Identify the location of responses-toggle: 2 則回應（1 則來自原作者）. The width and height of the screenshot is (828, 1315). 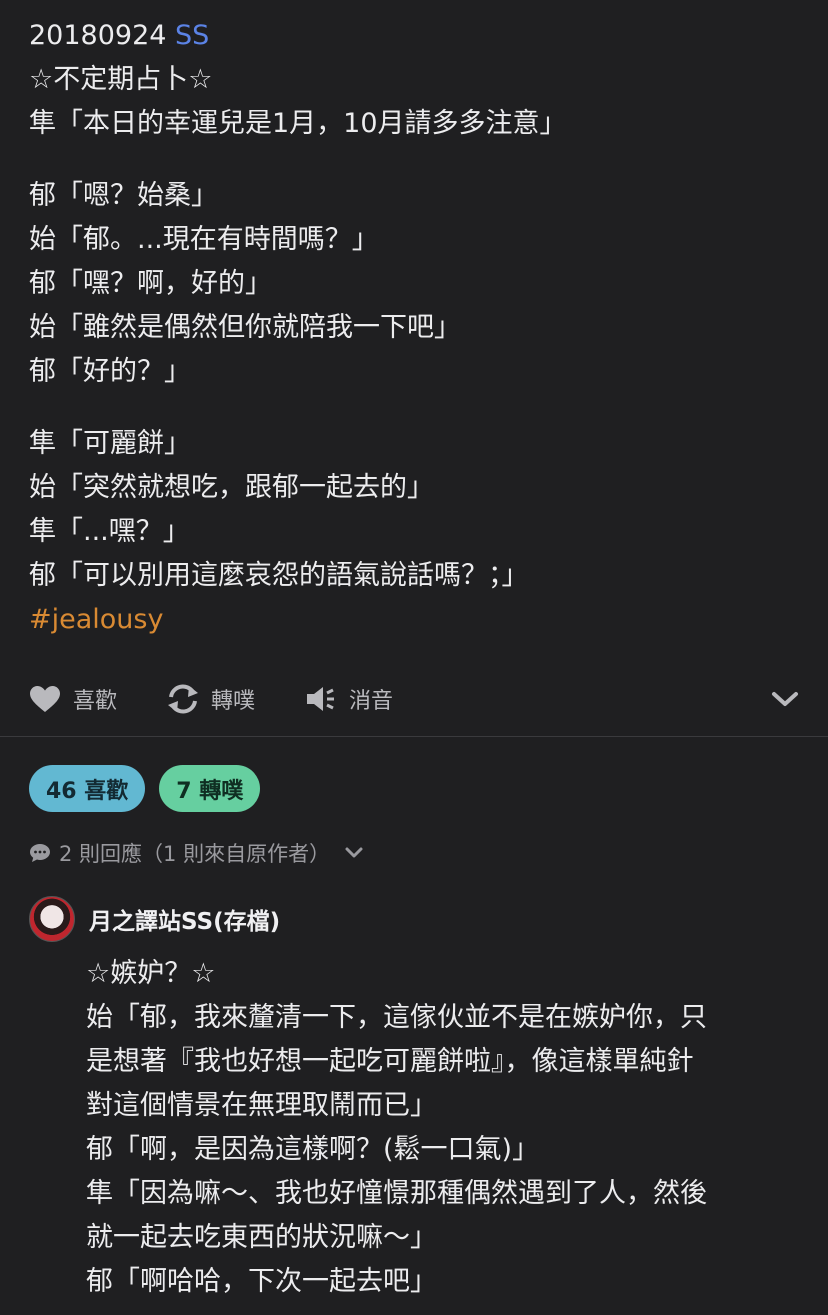
(200, 853).